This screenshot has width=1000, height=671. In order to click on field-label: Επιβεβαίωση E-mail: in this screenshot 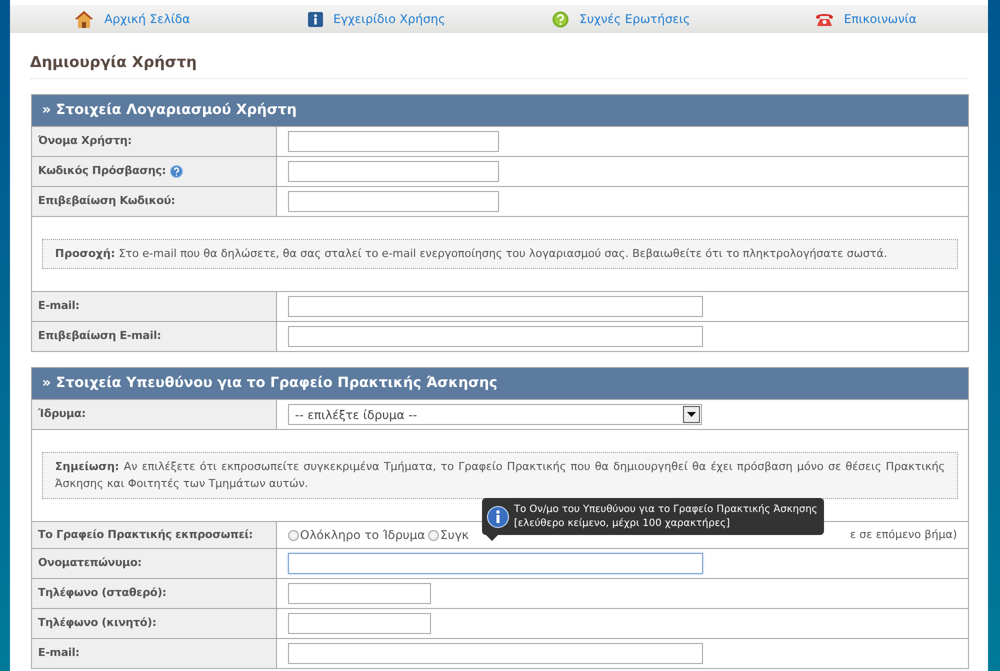, I will do `click(100, 336)`.